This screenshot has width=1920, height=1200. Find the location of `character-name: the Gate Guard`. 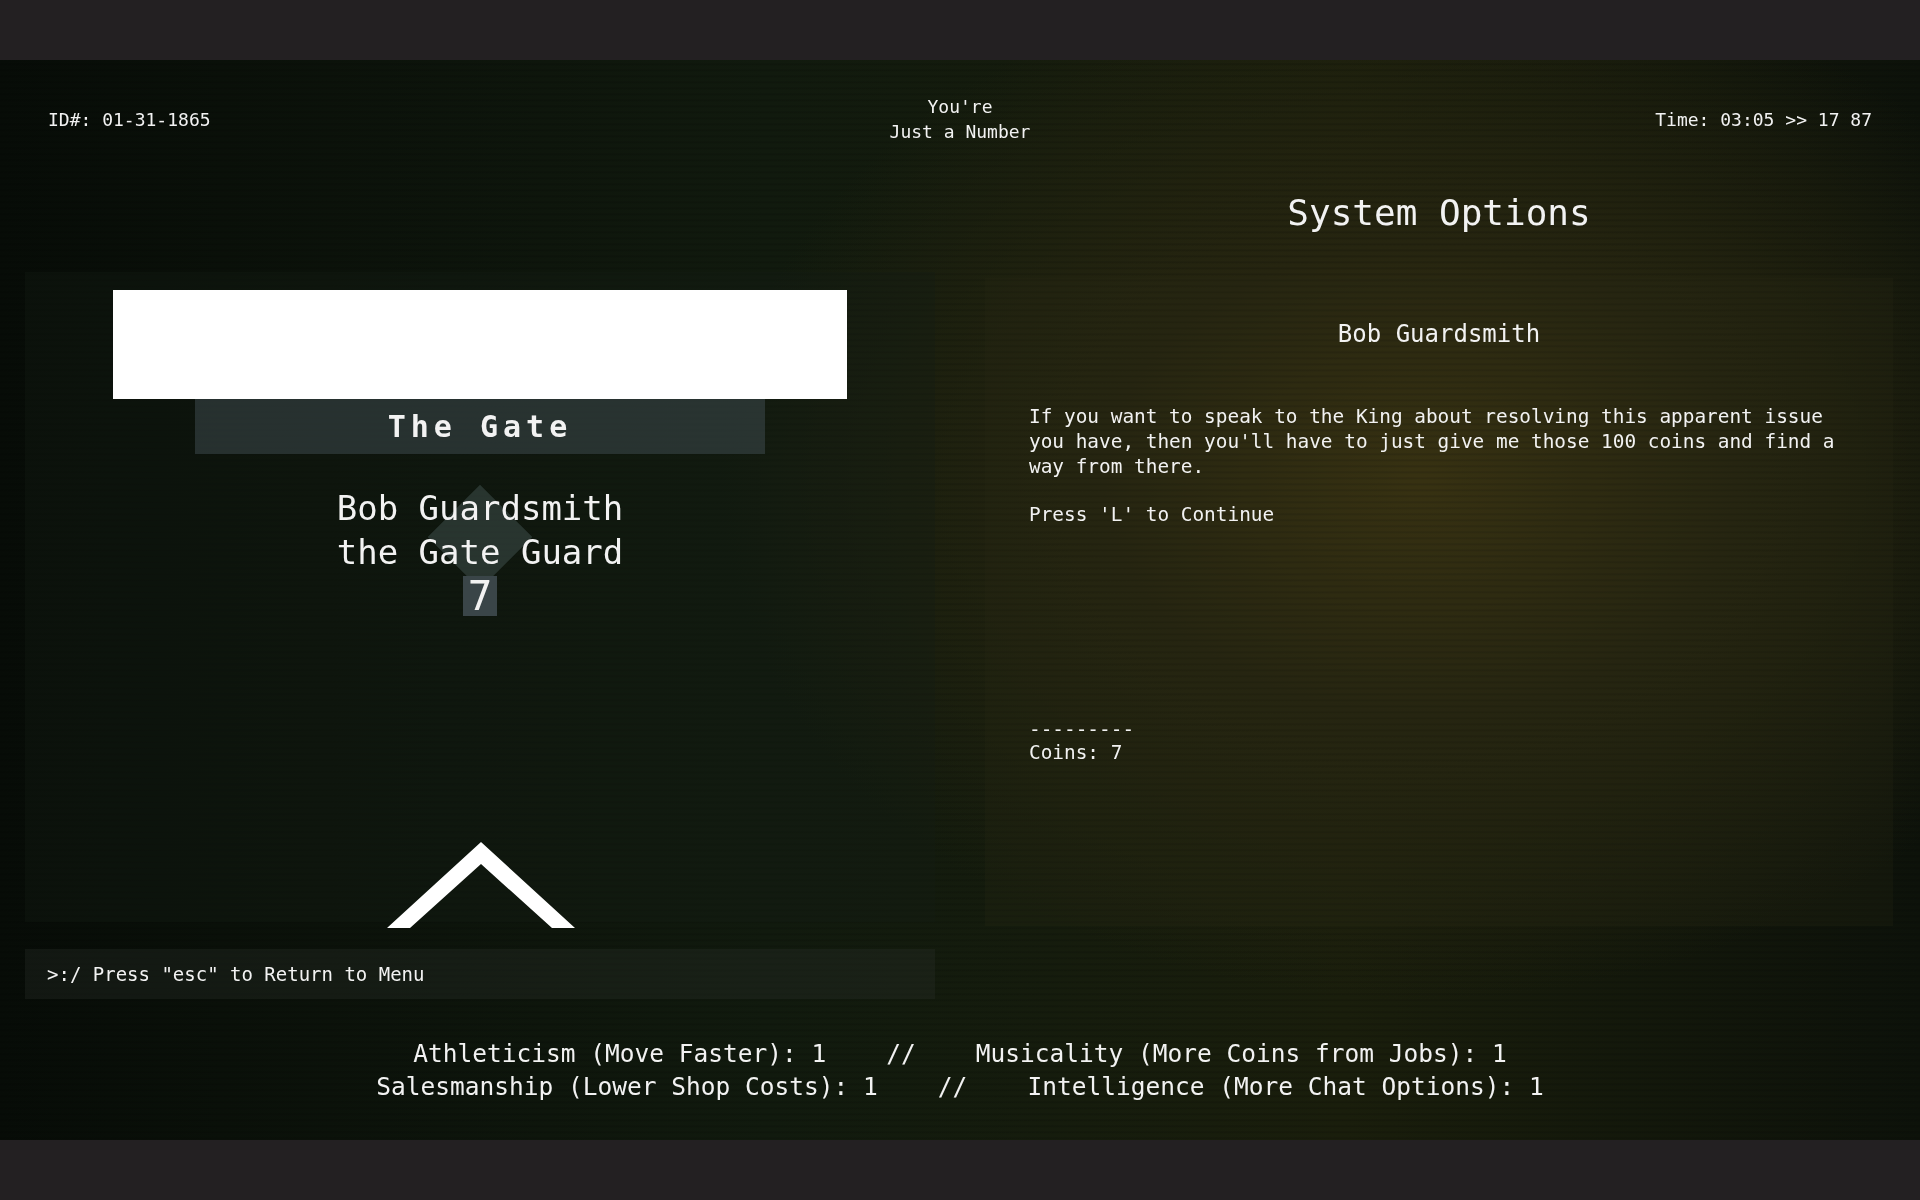

character-name: the Gate Guard is located at coordinates (480, 552).